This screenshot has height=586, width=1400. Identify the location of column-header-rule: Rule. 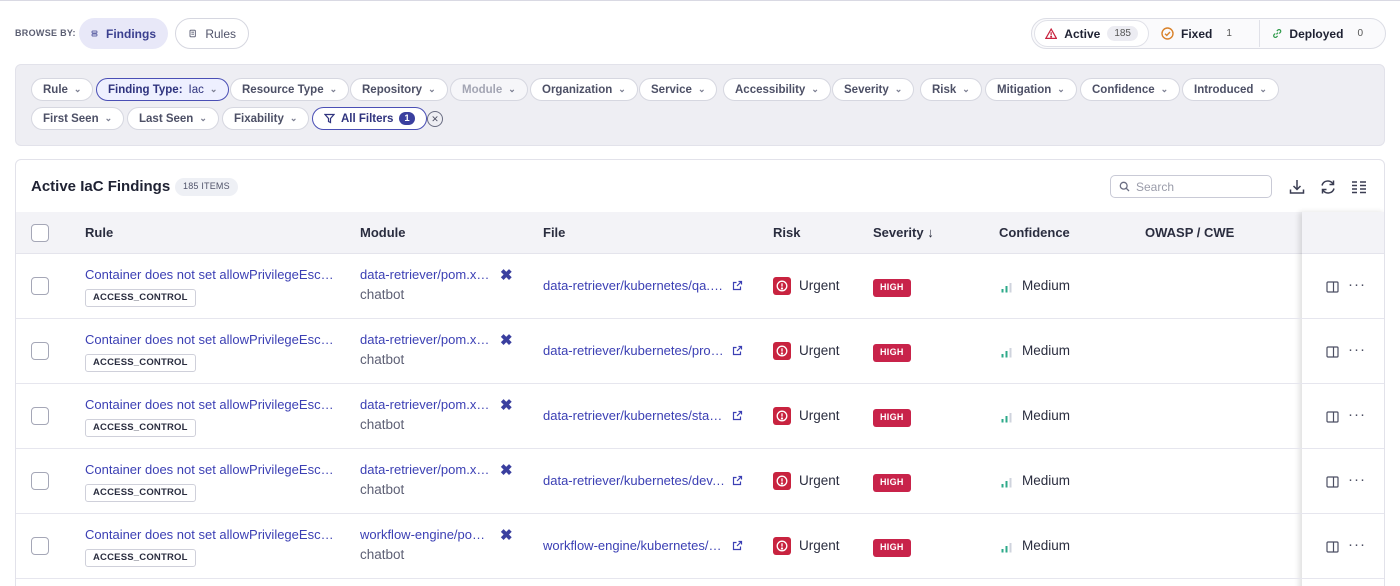
(99, 232).